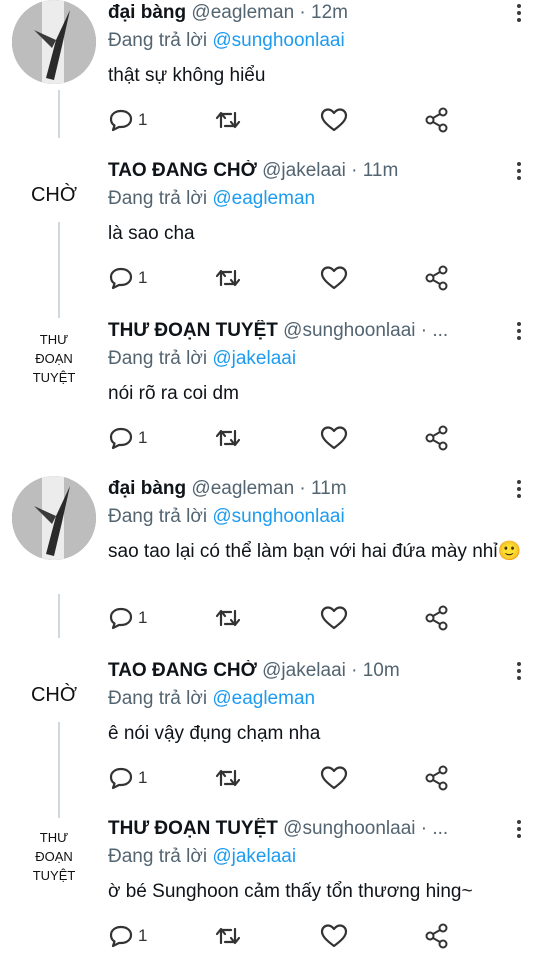 The height and width of the screenshot is (960, 558). I want to click on reply-context: Đang trả lời @sunghoonlaai, so click(226, 41).